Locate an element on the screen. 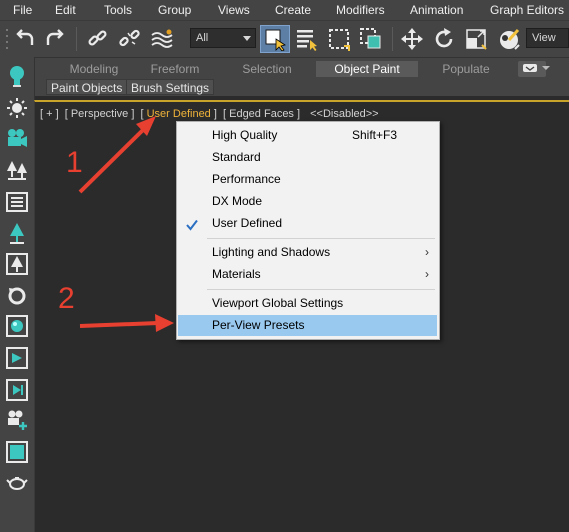  reference-coordinate-value: View is located at coordinates (544, 38).